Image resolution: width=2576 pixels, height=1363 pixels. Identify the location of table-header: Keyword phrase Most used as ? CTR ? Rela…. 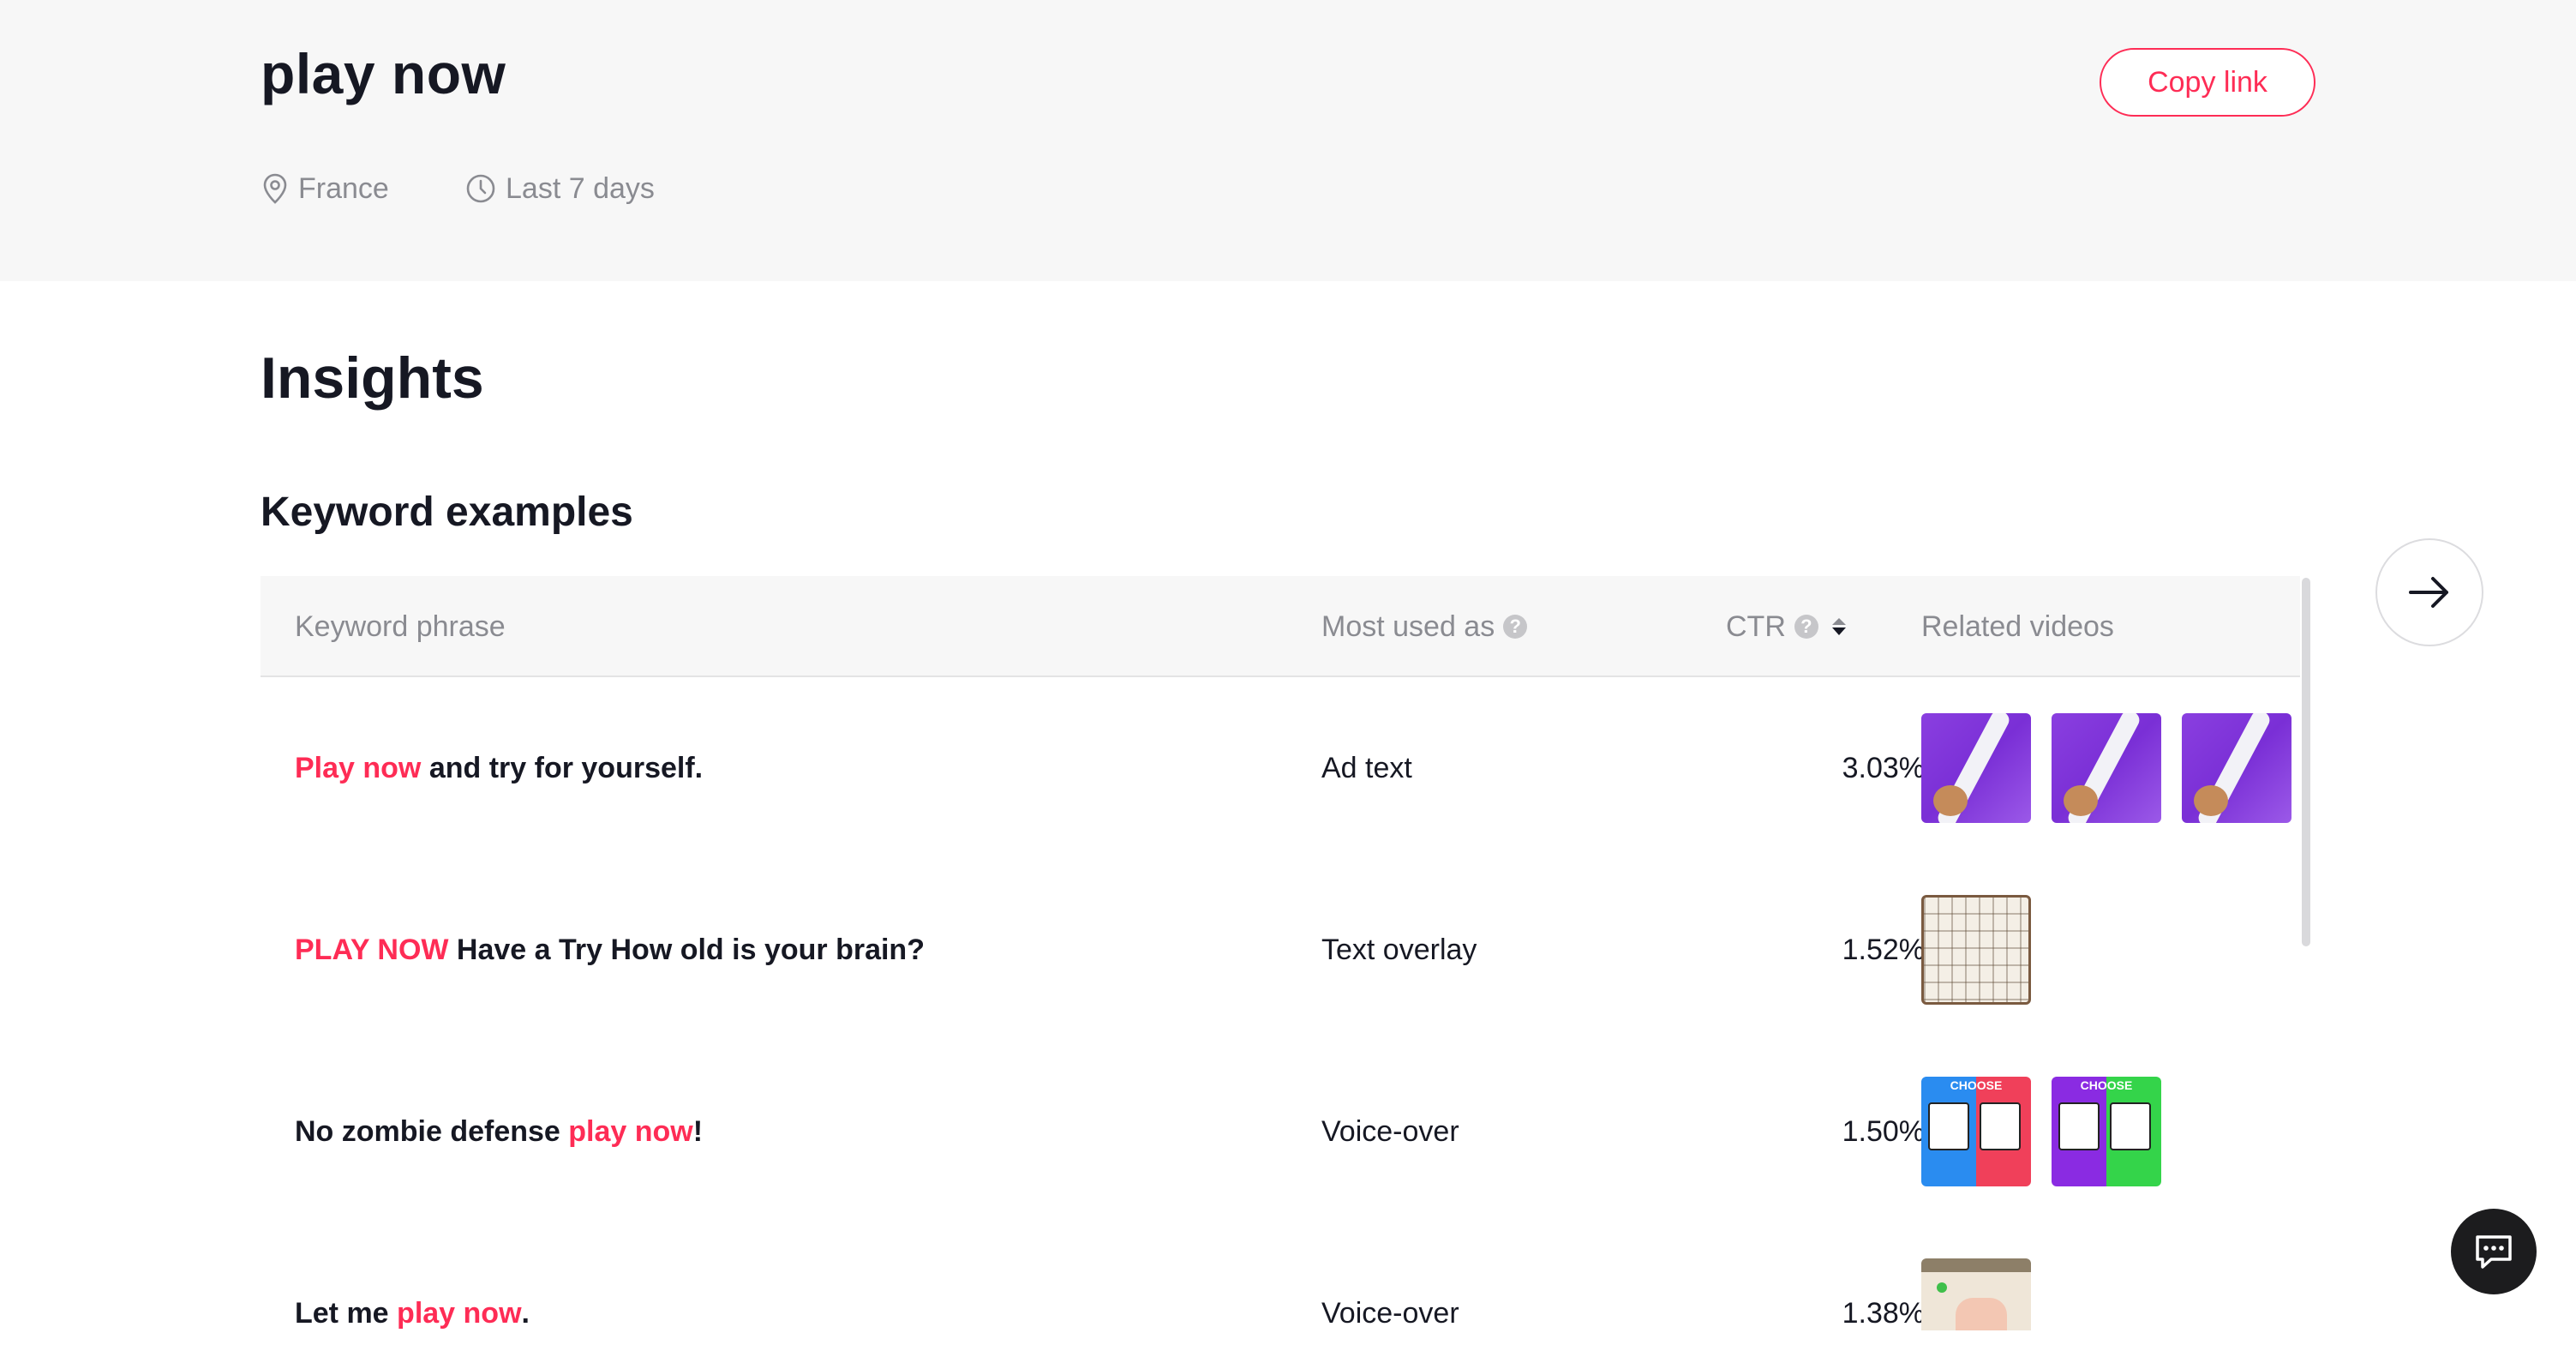
(1280, 626).